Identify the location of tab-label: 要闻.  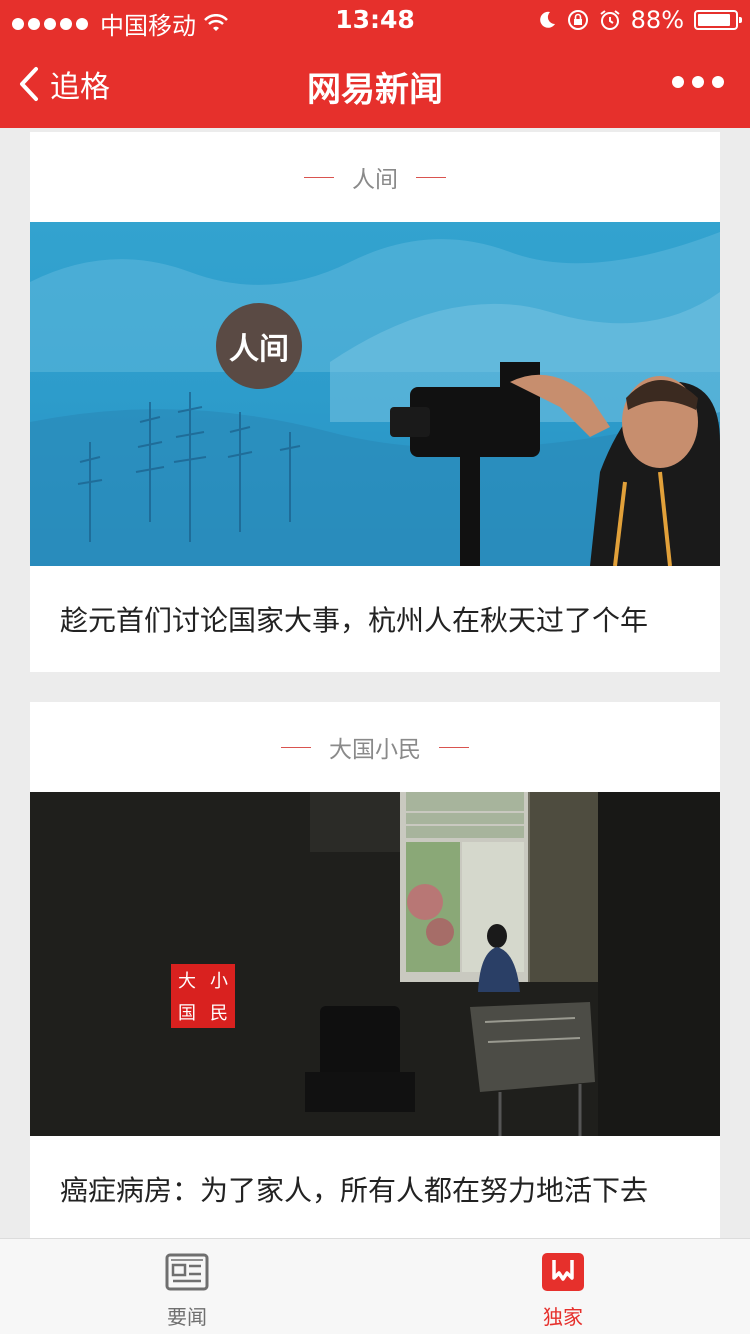
(187, 1317).